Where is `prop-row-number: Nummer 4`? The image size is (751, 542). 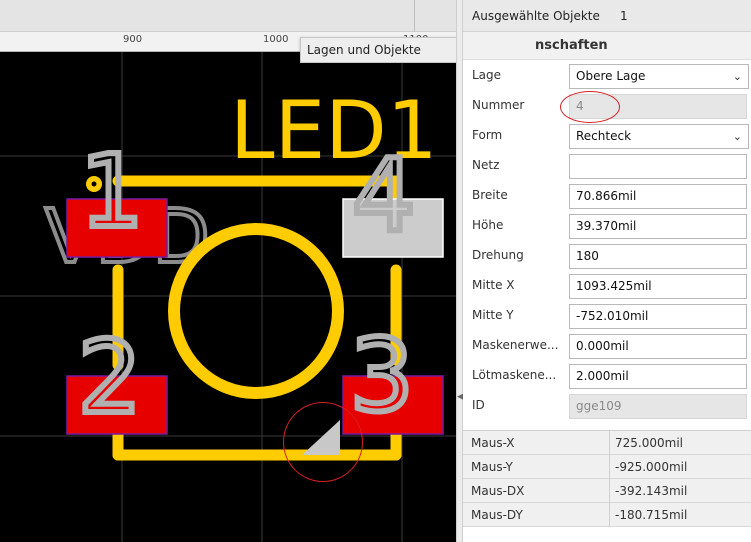
prop-row-number: Nummer 4 is located at coordinates (607, 107).